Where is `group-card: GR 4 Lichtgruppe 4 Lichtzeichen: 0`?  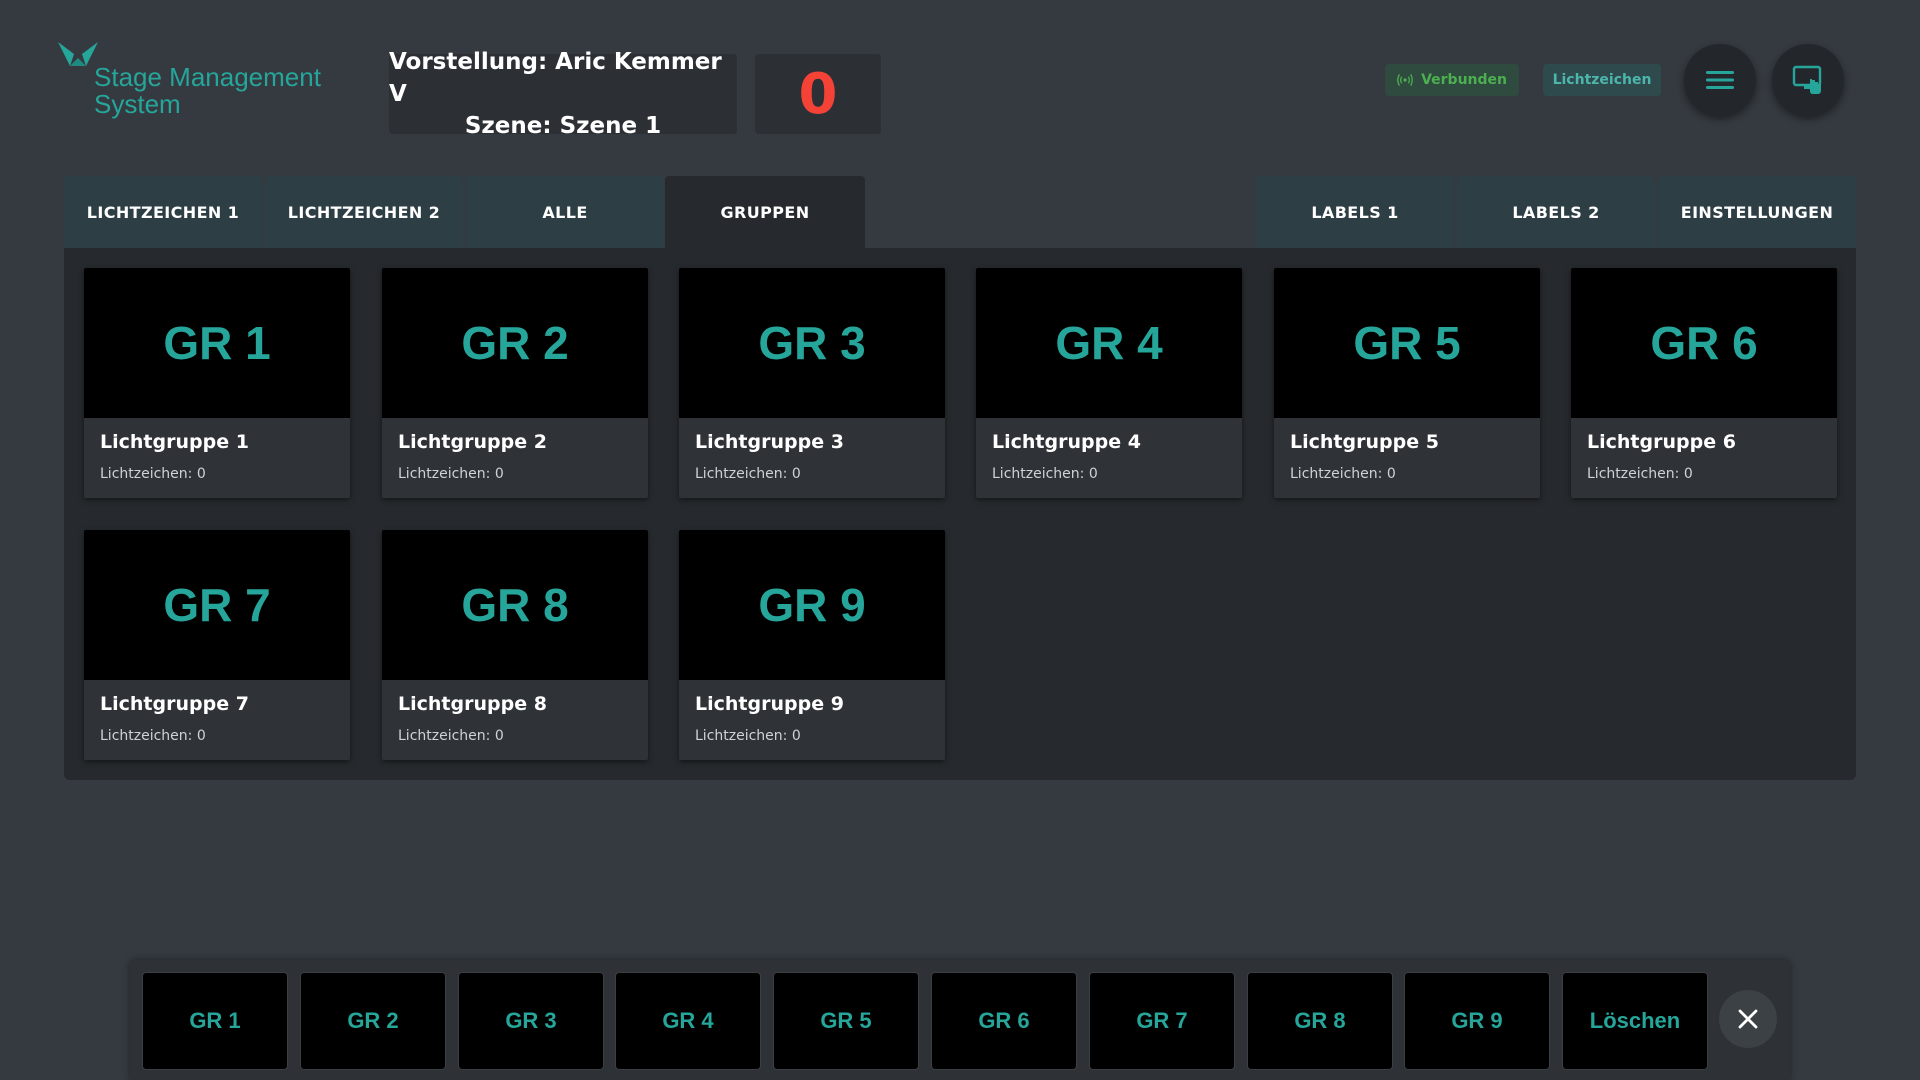 group-card: GR 4 Lichtgruppe 4 Lichtzeichen: 0 is located at coordinates (1109, 383).